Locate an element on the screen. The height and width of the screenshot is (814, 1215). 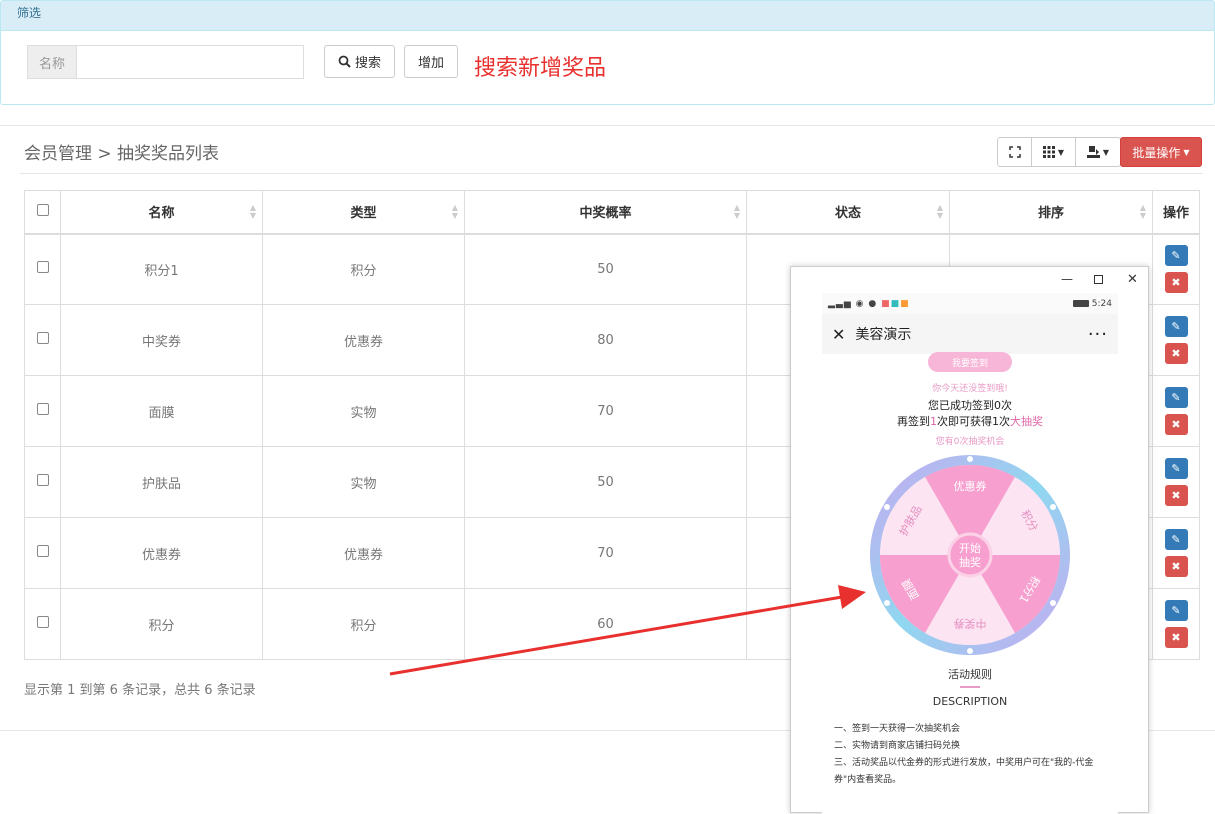
cell-probability: 70 is located at coordinates (605, 553).